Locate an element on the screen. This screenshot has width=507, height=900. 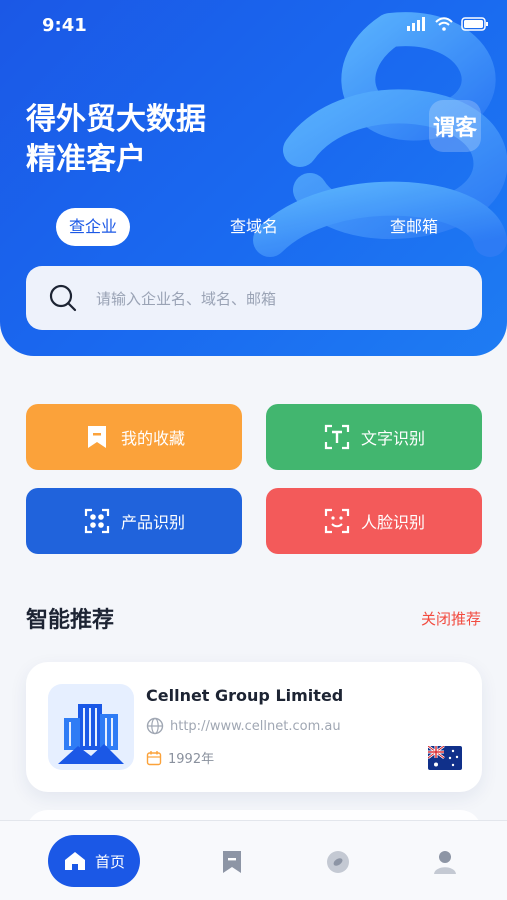
status-indicators is located at coordinates (448, 24).